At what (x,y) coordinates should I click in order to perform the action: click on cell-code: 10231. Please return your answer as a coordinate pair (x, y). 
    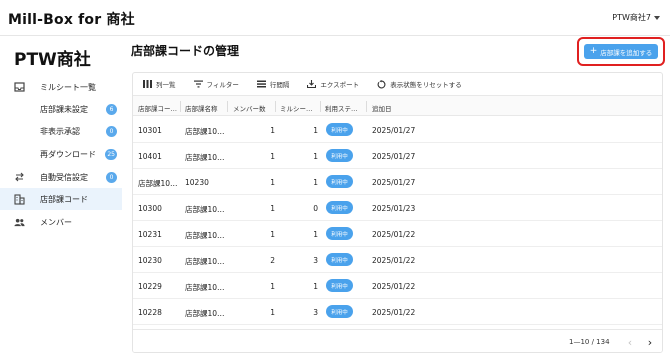
    Looking at the image, I should click on (150, 234).